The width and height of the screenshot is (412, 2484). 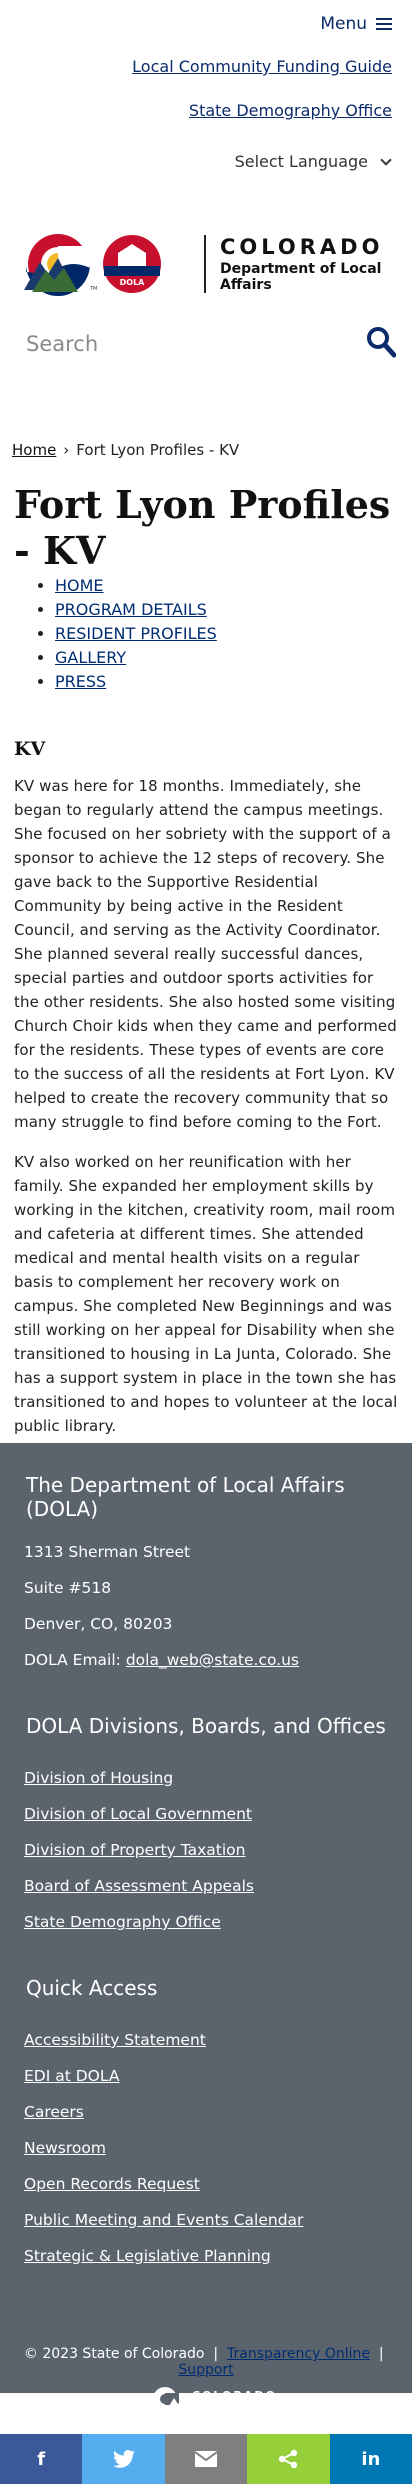 I want to click on footer-link-assessment-appeals: Board of Assessment Appeals, so click(x=139, y=1886).